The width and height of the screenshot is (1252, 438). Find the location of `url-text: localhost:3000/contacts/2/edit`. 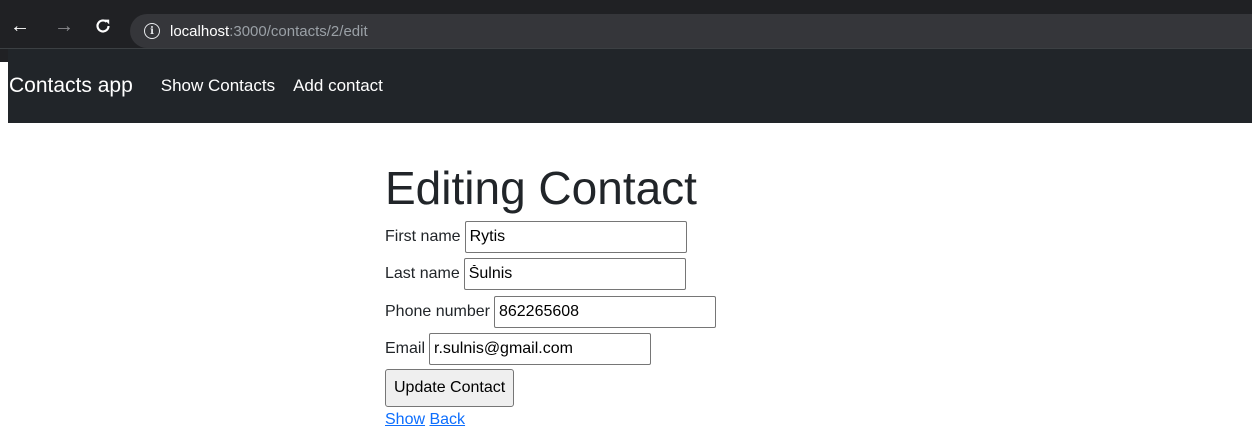

url-text: localhost:3000/contacts/2/edit is located at coordinates (269, 31).